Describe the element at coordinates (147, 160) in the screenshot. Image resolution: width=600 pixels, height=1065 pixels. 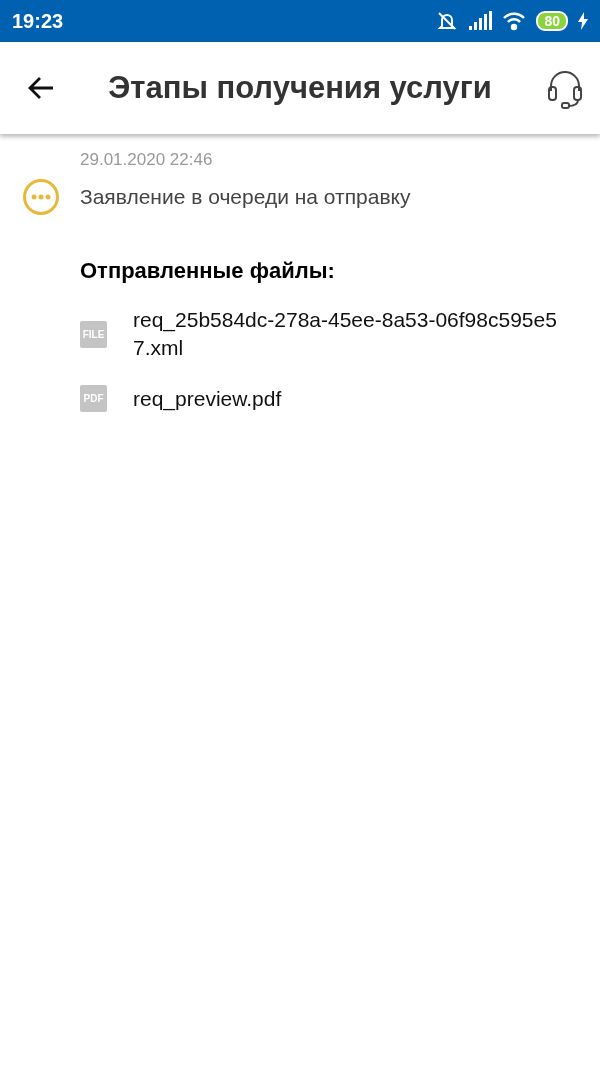
I see `event-date: 29.01.2020 22:46` at that location.